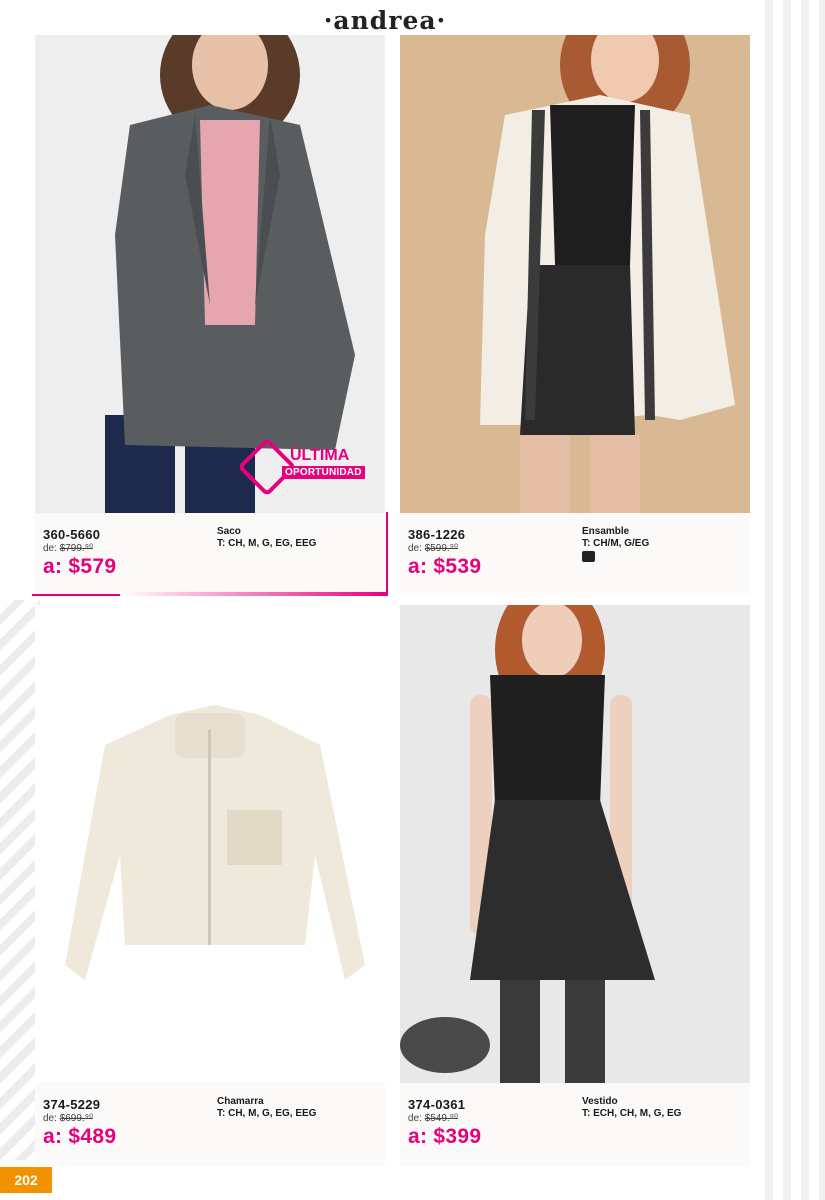 The height and width of the screenshot is (1200, 825). Describe the element at coordinates (606, 531) in the screenshot. I see `product-name: Ensamble` at that location.